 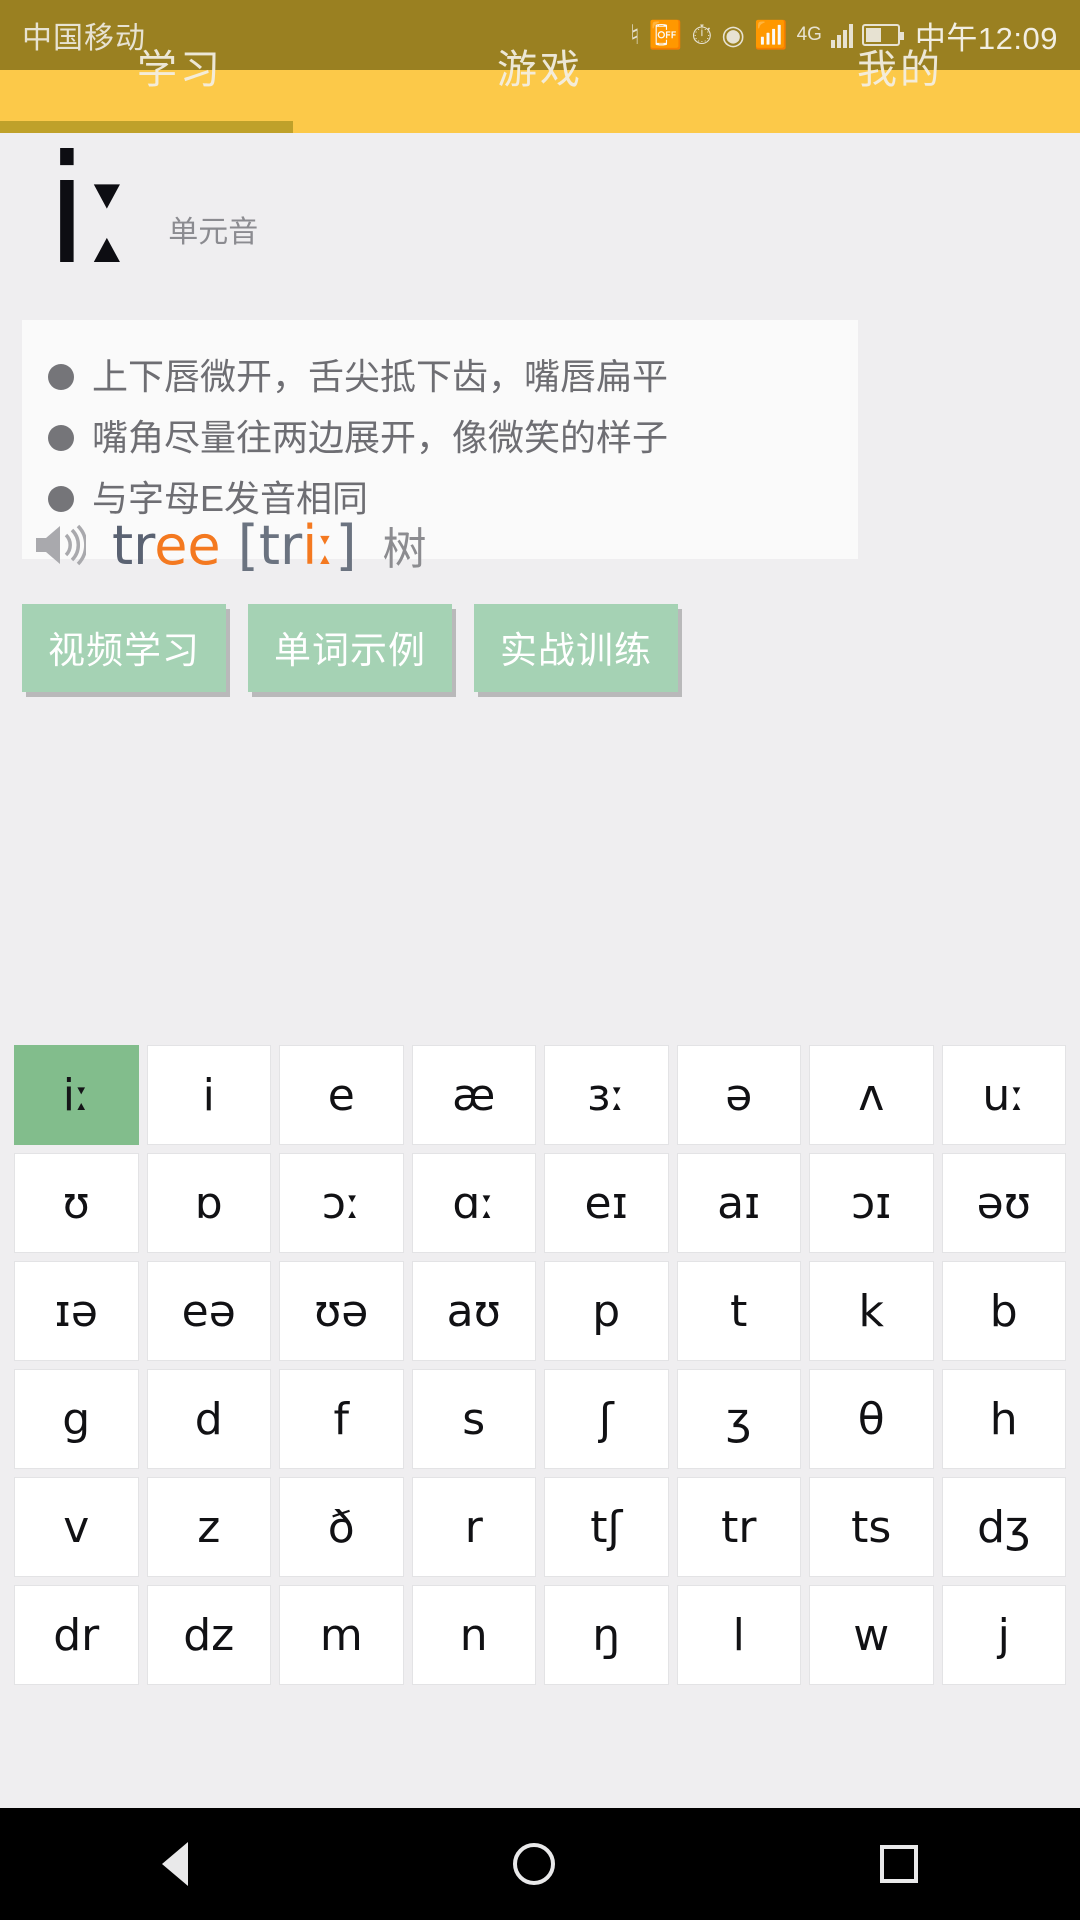 What do you see at coordinates (1003, 1311) in the screenshot?
I see `phonetic-cell-23: b` at bounding box center [1003, 1311].